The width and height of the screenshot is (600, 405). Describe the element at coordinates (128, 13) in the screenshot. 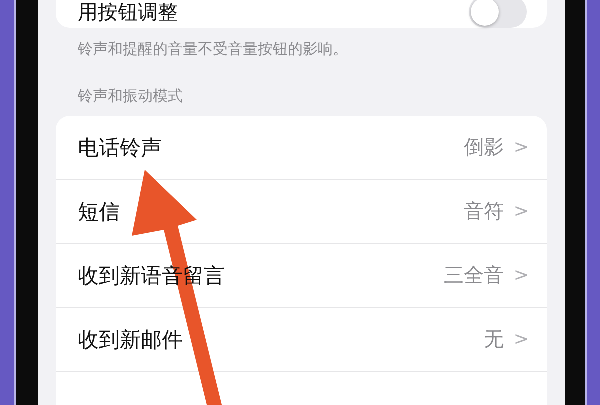

I see `setting-label: 用按钮调整` at that location.